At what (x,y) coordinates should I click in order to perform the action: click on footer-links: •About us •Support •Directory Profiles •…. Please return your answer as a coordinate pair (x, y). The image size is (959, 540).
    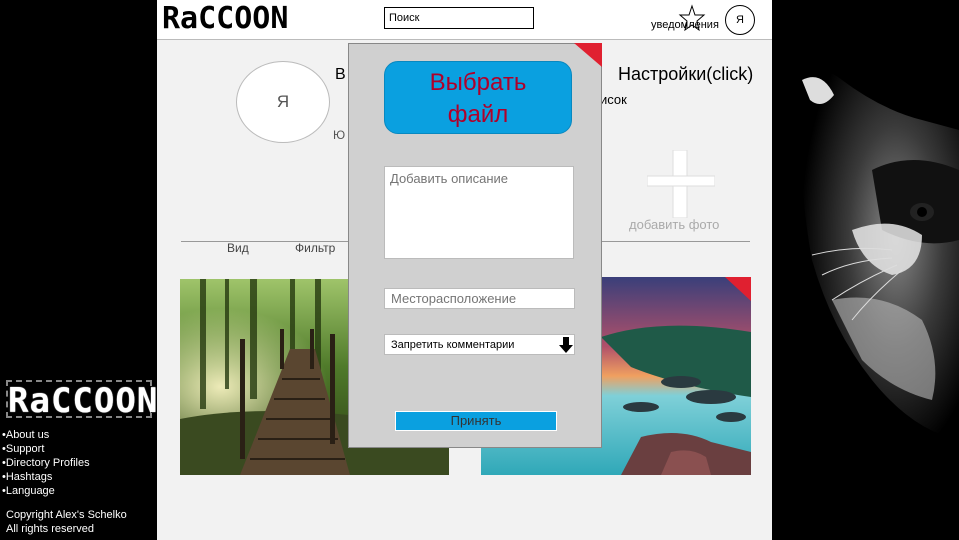
    Looking at the image, I should click on (46, 463).